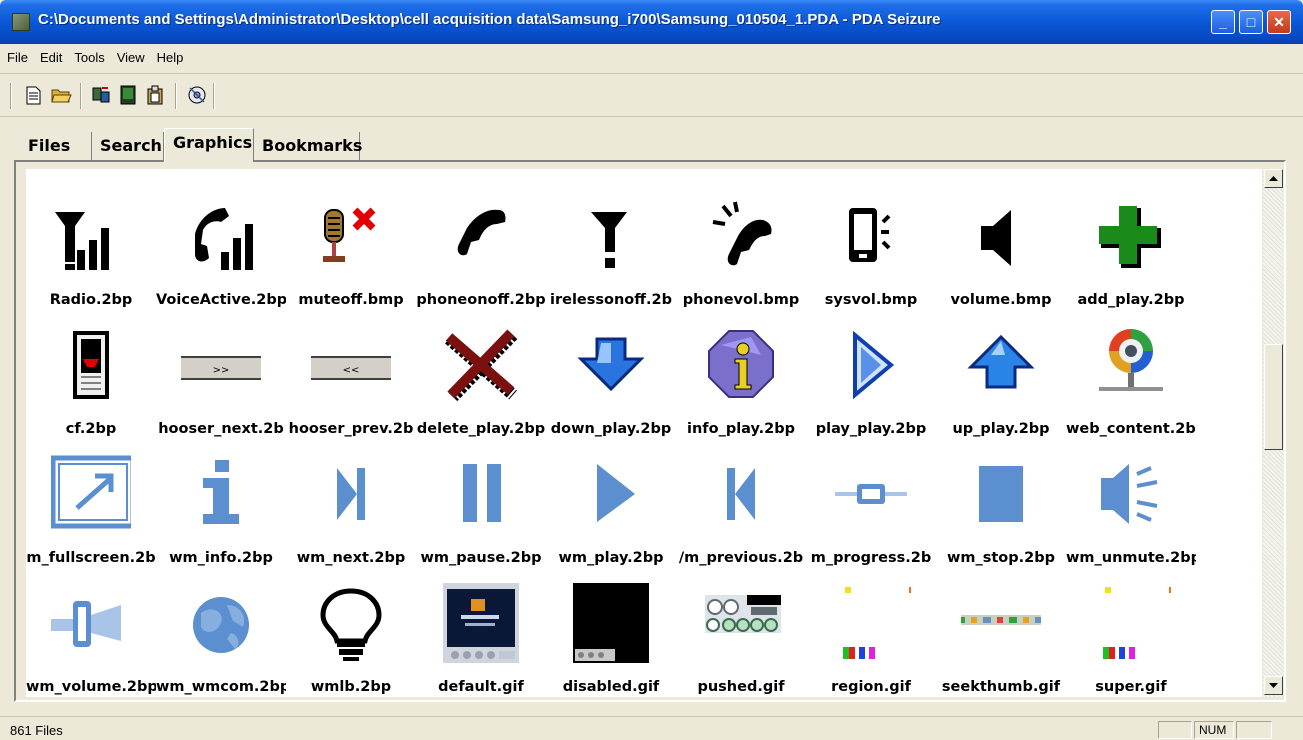  Describe the element at coordinates (221, 492) in the screenshot. I see `wm-info-icon` at that location.